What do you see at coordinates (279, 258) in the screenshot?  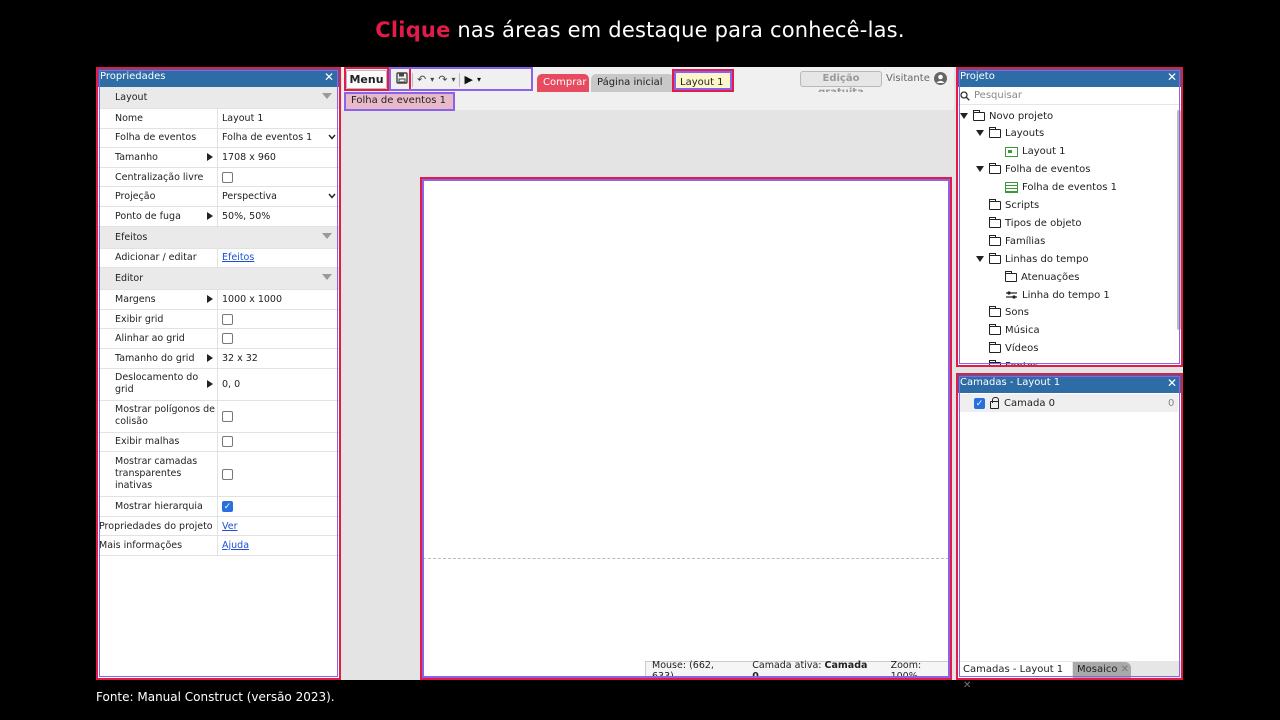 I see `property-value: Efeitos` at bounding box center [279, 258].